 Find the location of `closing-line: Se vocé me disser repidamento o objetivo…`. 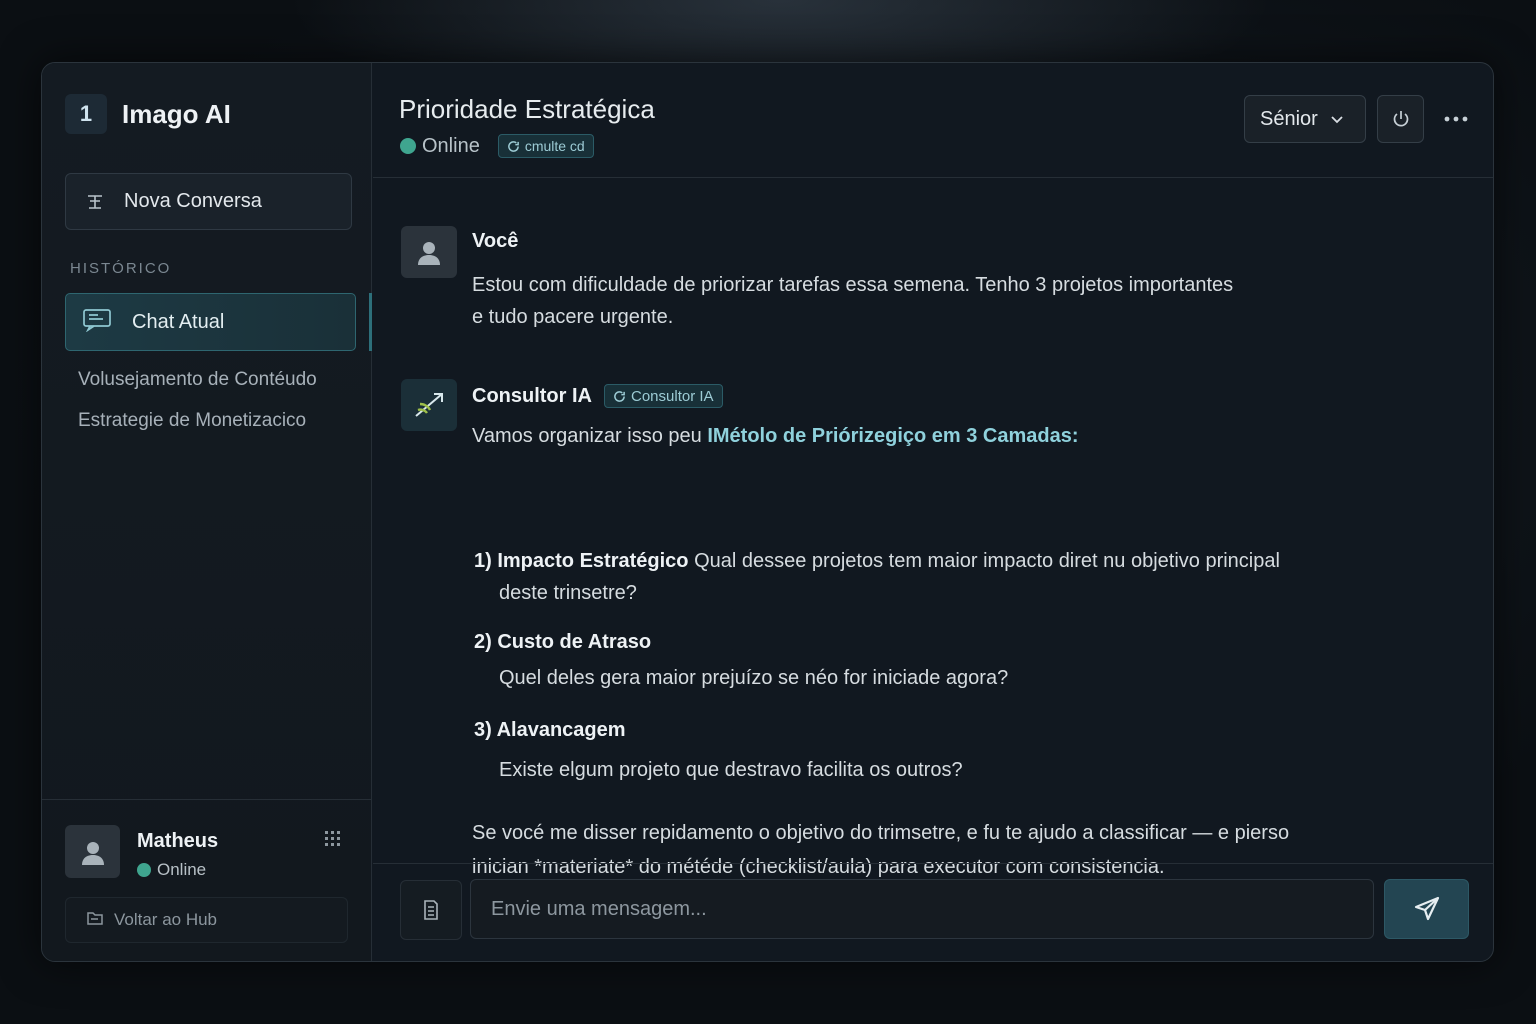

closing-line: Se vocé me disser repidamento o objetivo… is located at coordinates (881, 833).